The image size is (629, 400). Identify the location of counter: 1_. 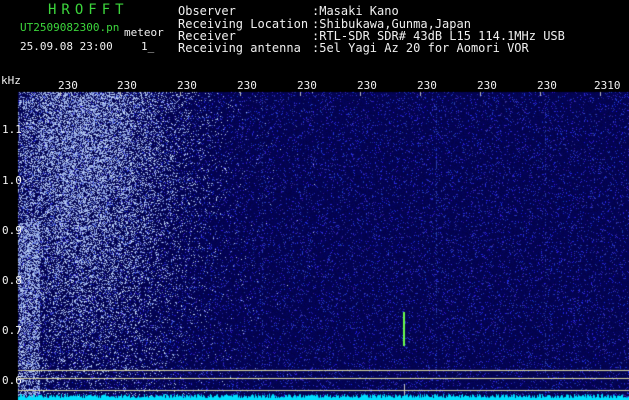
(148, 46).